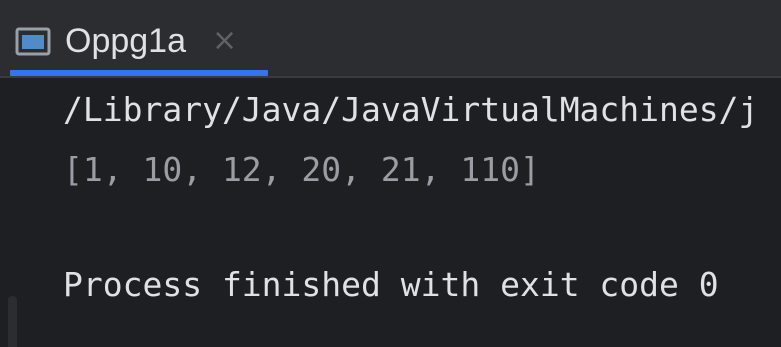 Image resolution: width=781 pixels, height=347 pixels. I want to click on tab-label: Oppg1a, so click(125, 41).